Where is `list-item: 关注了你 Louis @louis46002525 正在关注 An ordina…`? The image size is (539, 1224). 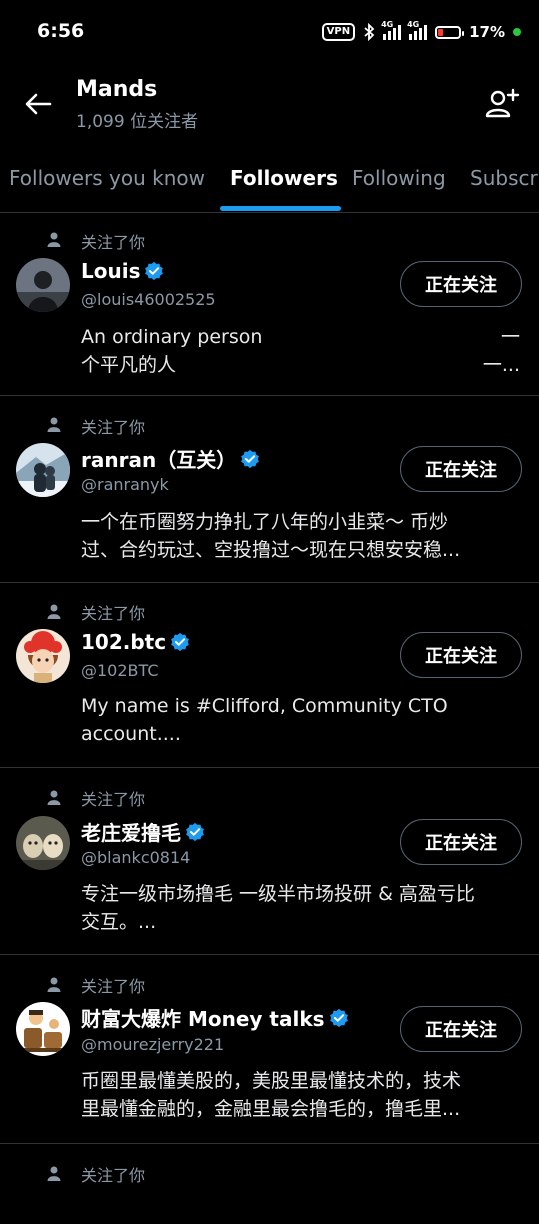 list-item: 关注了你 Louis @louis46002525 正在关注 An ordina… is located at coordinates (269, 304).